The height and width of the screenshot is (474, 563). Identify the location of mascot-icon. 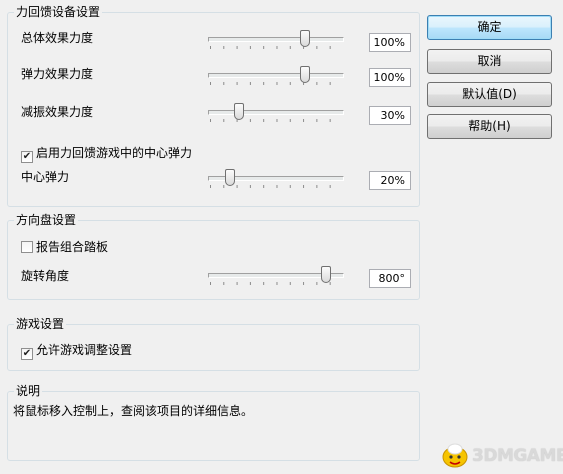
(455, 455).